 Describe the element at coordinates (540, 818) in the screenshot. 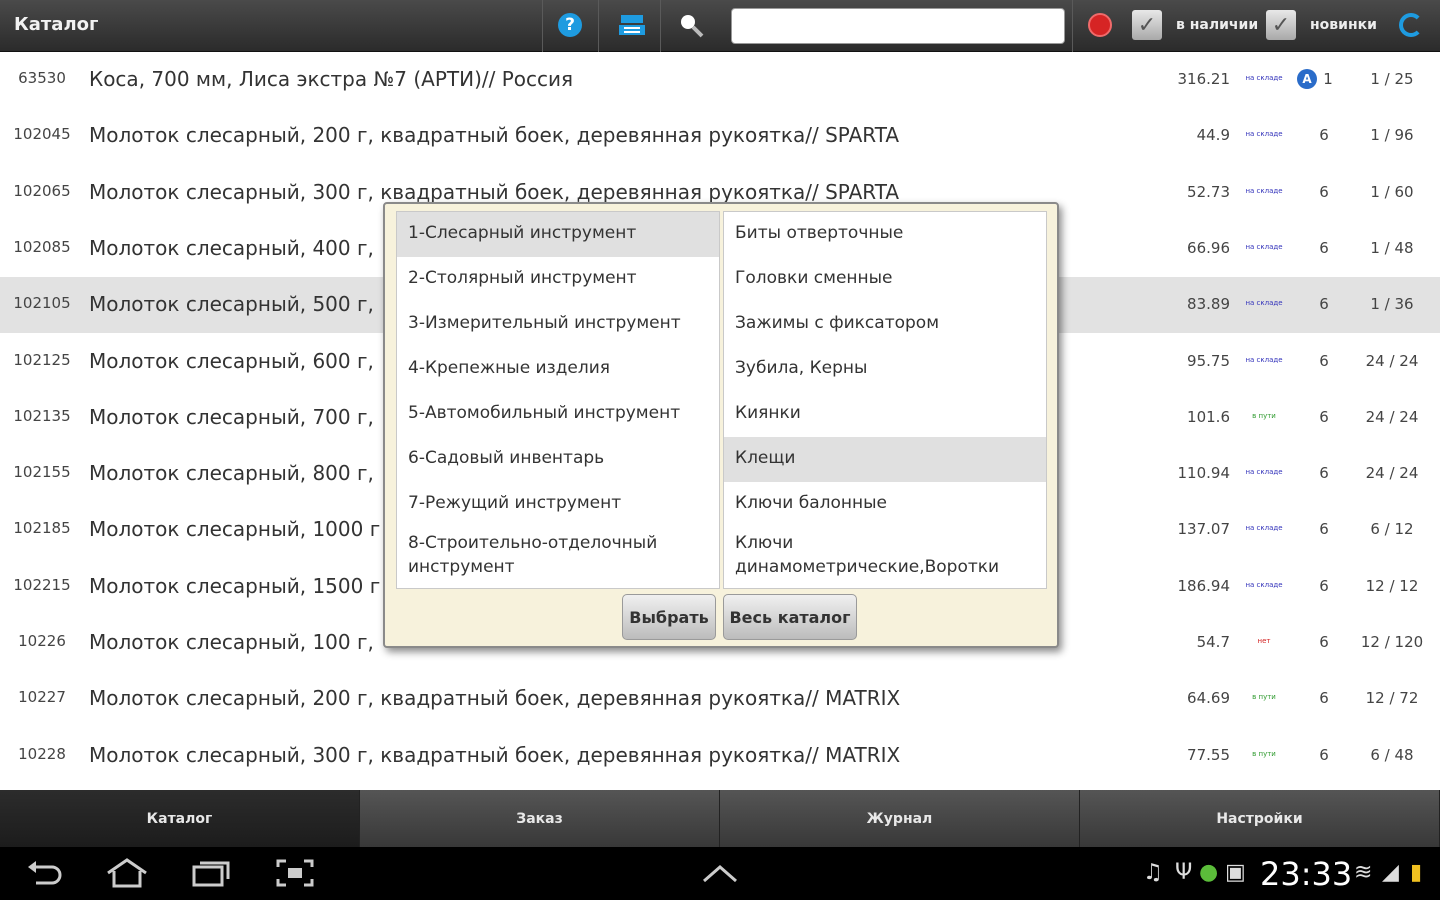

I see `tab-1: Заказ` at that location.